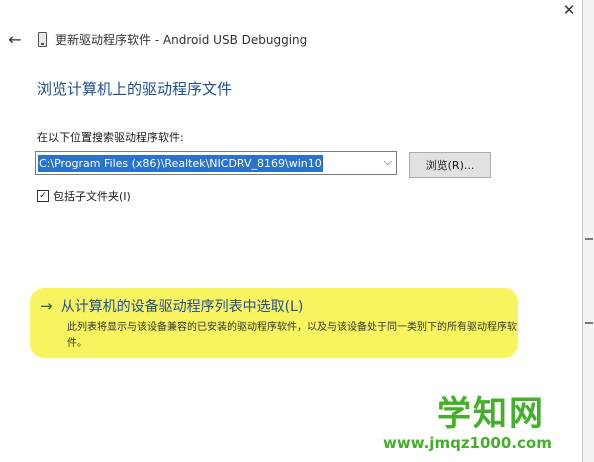  I want to click on dialog-titlebar: ← 更新驱动程序软件 - Android USB Debugging, so click(270, 39).